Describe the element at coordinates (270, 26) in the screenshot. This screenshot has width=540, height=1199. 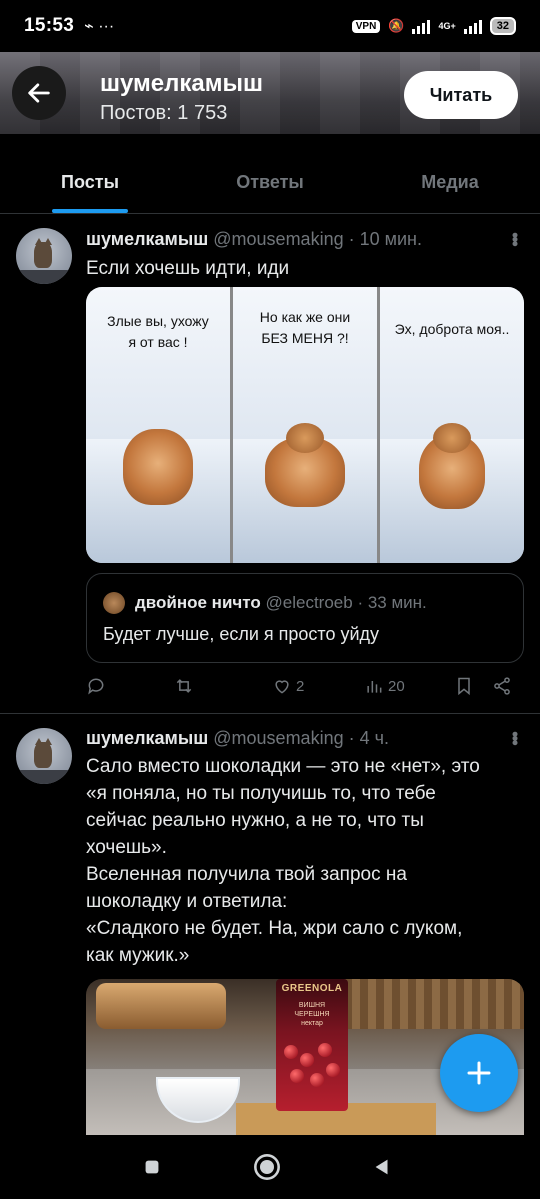
I see `status-bar: 15:53 ⌁ ··· VPN 🔕 4G+ 32` at that location.